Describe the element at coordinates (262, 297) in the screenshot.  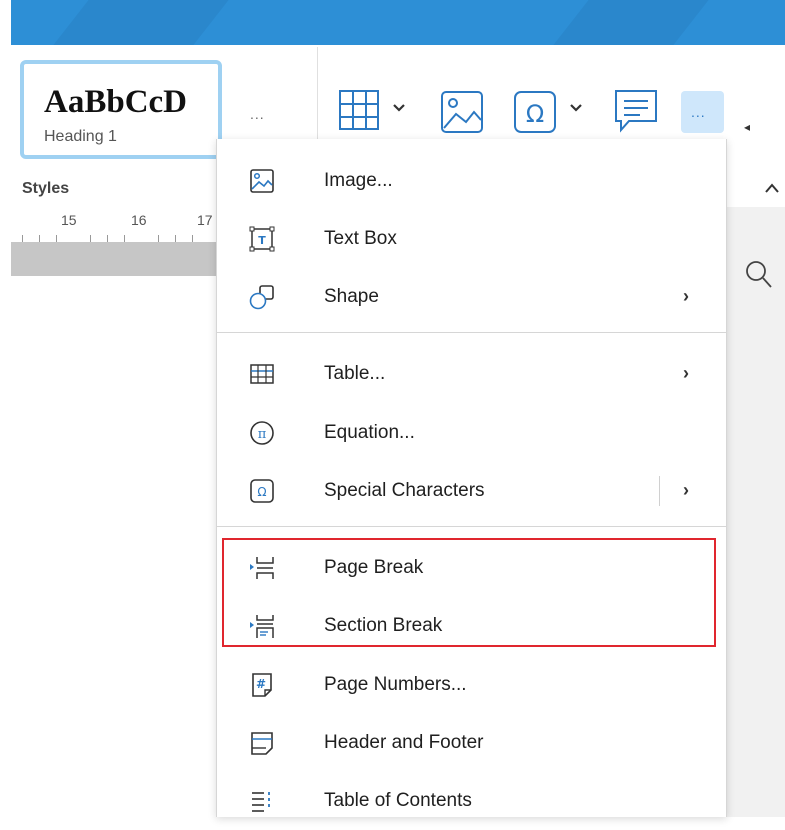
I see `shape-icon` at that location.